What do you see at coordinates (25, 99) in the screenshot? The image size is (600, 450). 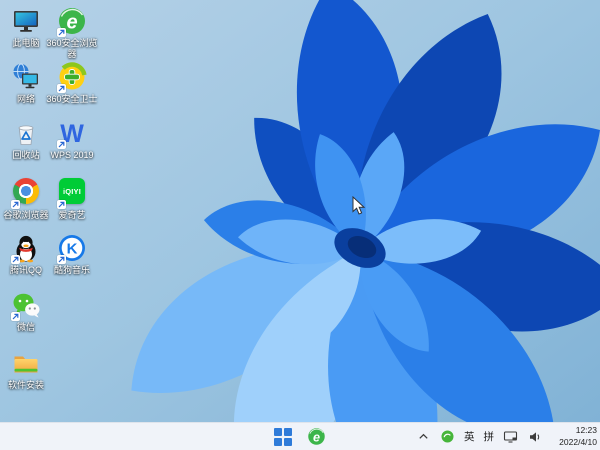 I see `icon-label: 网络` at bounding box center [25, 99].